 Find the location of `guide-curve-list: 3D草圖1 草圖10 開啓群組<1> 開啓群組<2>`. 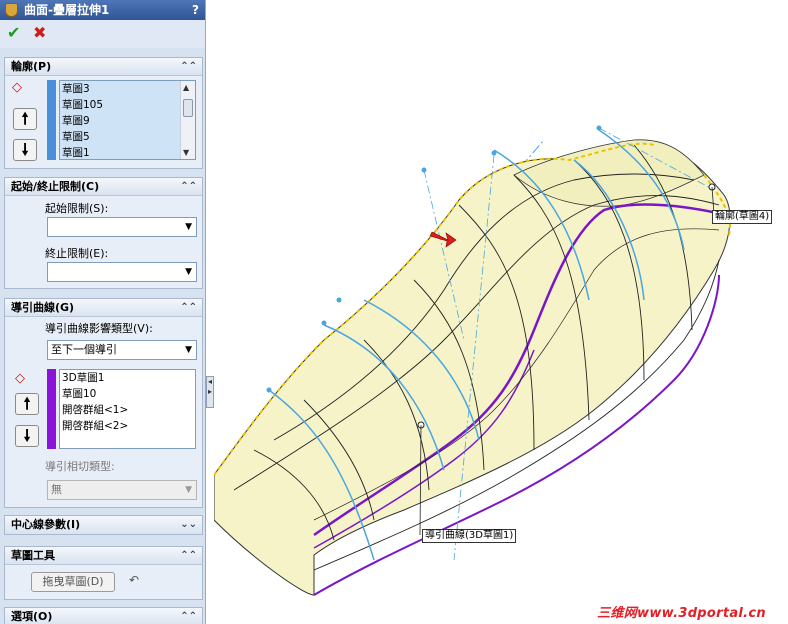

guide-curve-list: 3D草圖1 草圖10 開啓群組<1> 開啓群組<2> is located at coordinates (127, 409).